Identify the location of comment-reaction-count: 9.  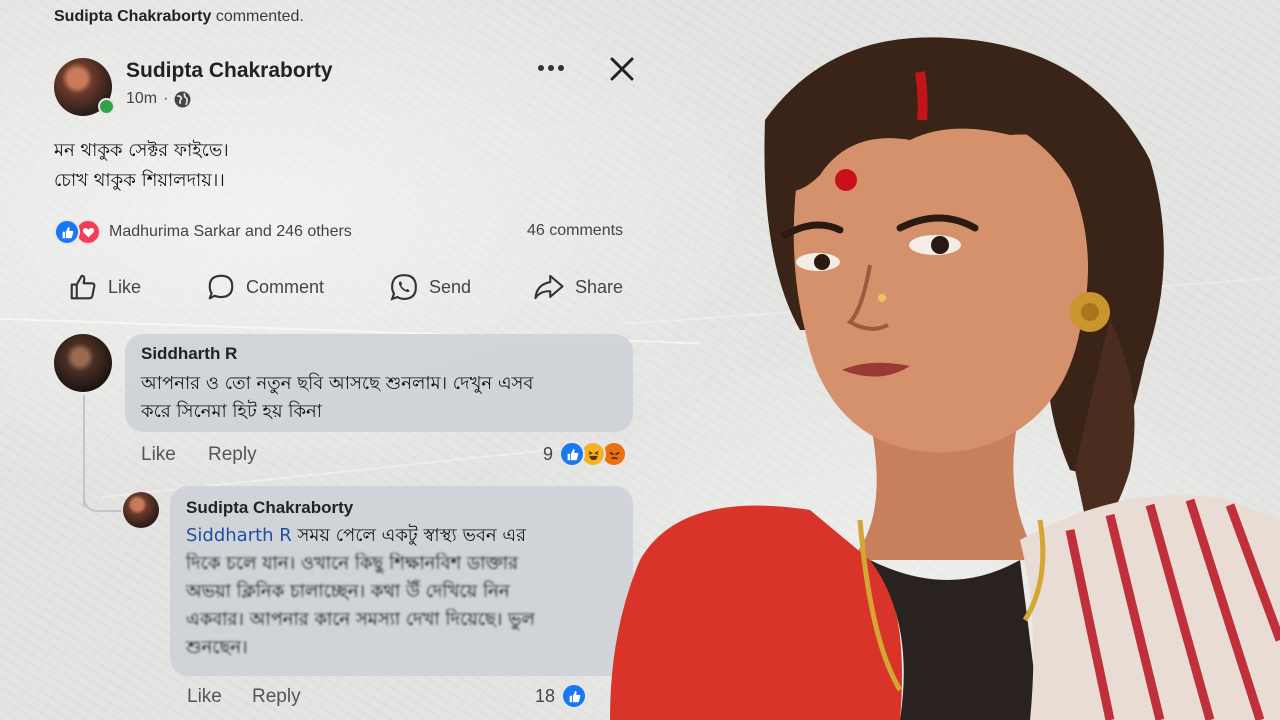
(548, 453).